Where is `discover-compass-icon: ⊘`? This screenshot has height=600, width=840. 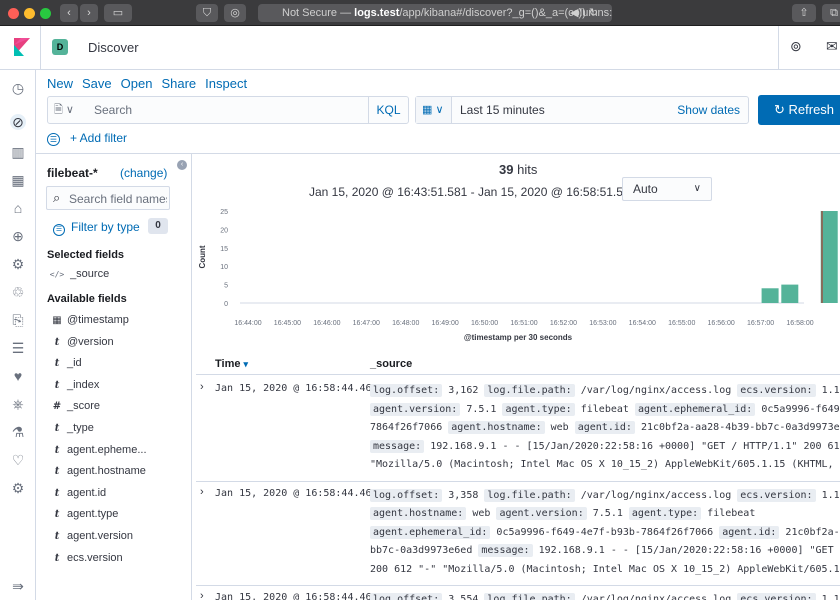 discover-compass-icon: ⊘ is located at coordinates (18, 122).